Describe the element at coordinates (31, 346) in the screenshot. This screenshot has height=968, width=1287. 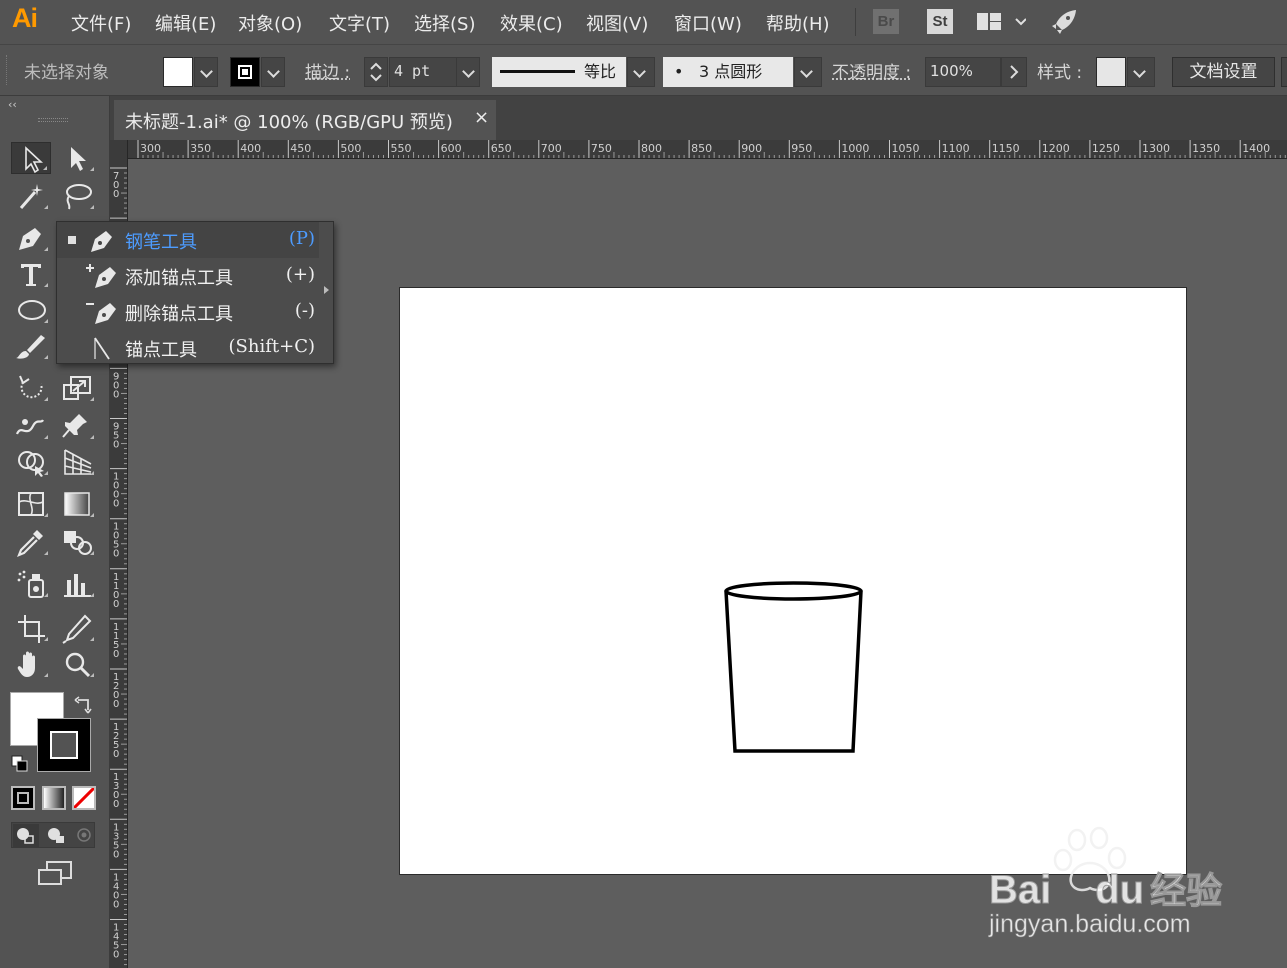
I see `paintbrush-tool` at that location.